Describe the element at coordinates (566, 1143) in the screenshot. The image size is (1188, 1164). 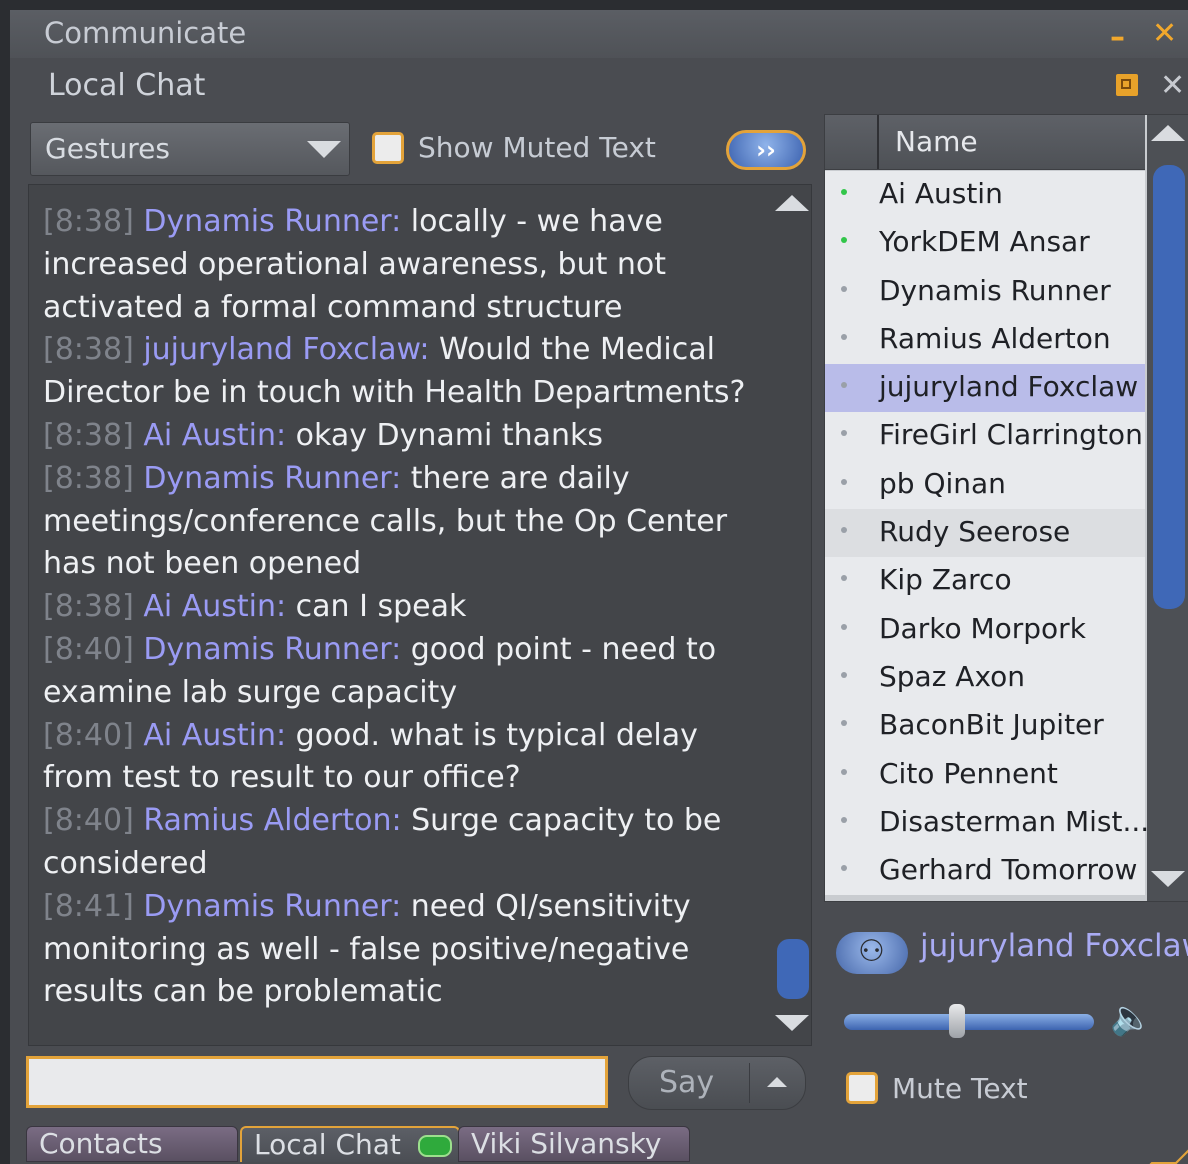
I see `tab-viki-silvansky-label: Viki Silvansky` at that location.